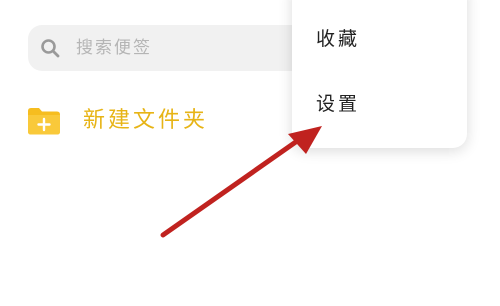 Image resolution: width=500 pixels, height=306 pixels. What do you see at coordinates (44, 121) in the screenshot?
I see `folder-plus-icon` at bounding box center [44, 121].